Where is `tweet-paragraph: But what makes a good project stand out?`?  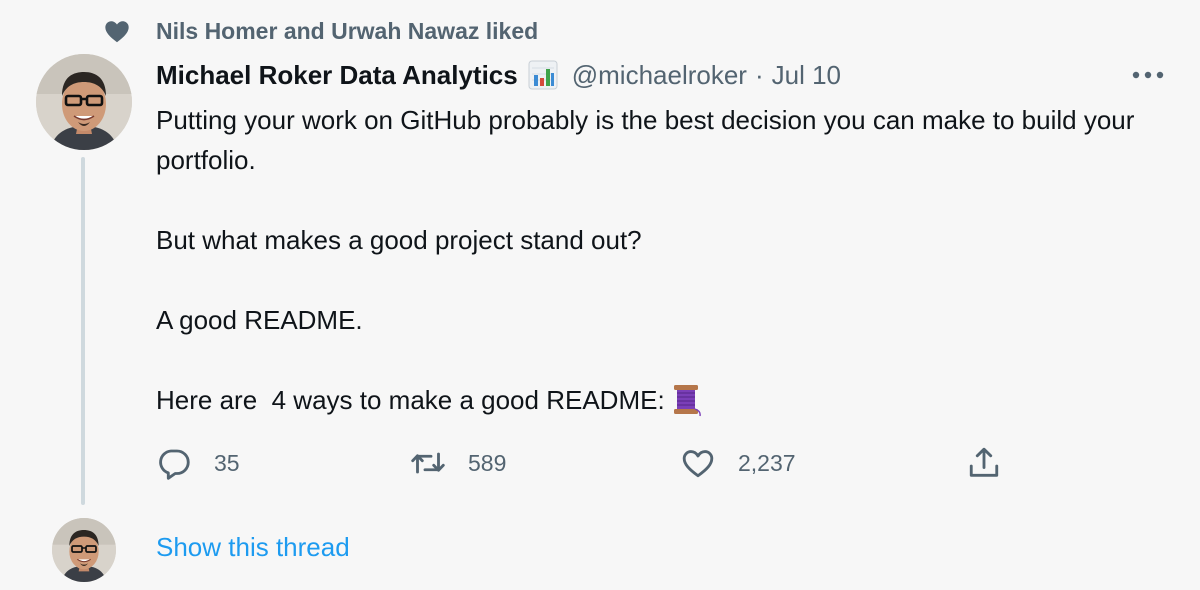
tweet-paragraph: But what makes a good project stand out? is located at coordinates (399, 240).